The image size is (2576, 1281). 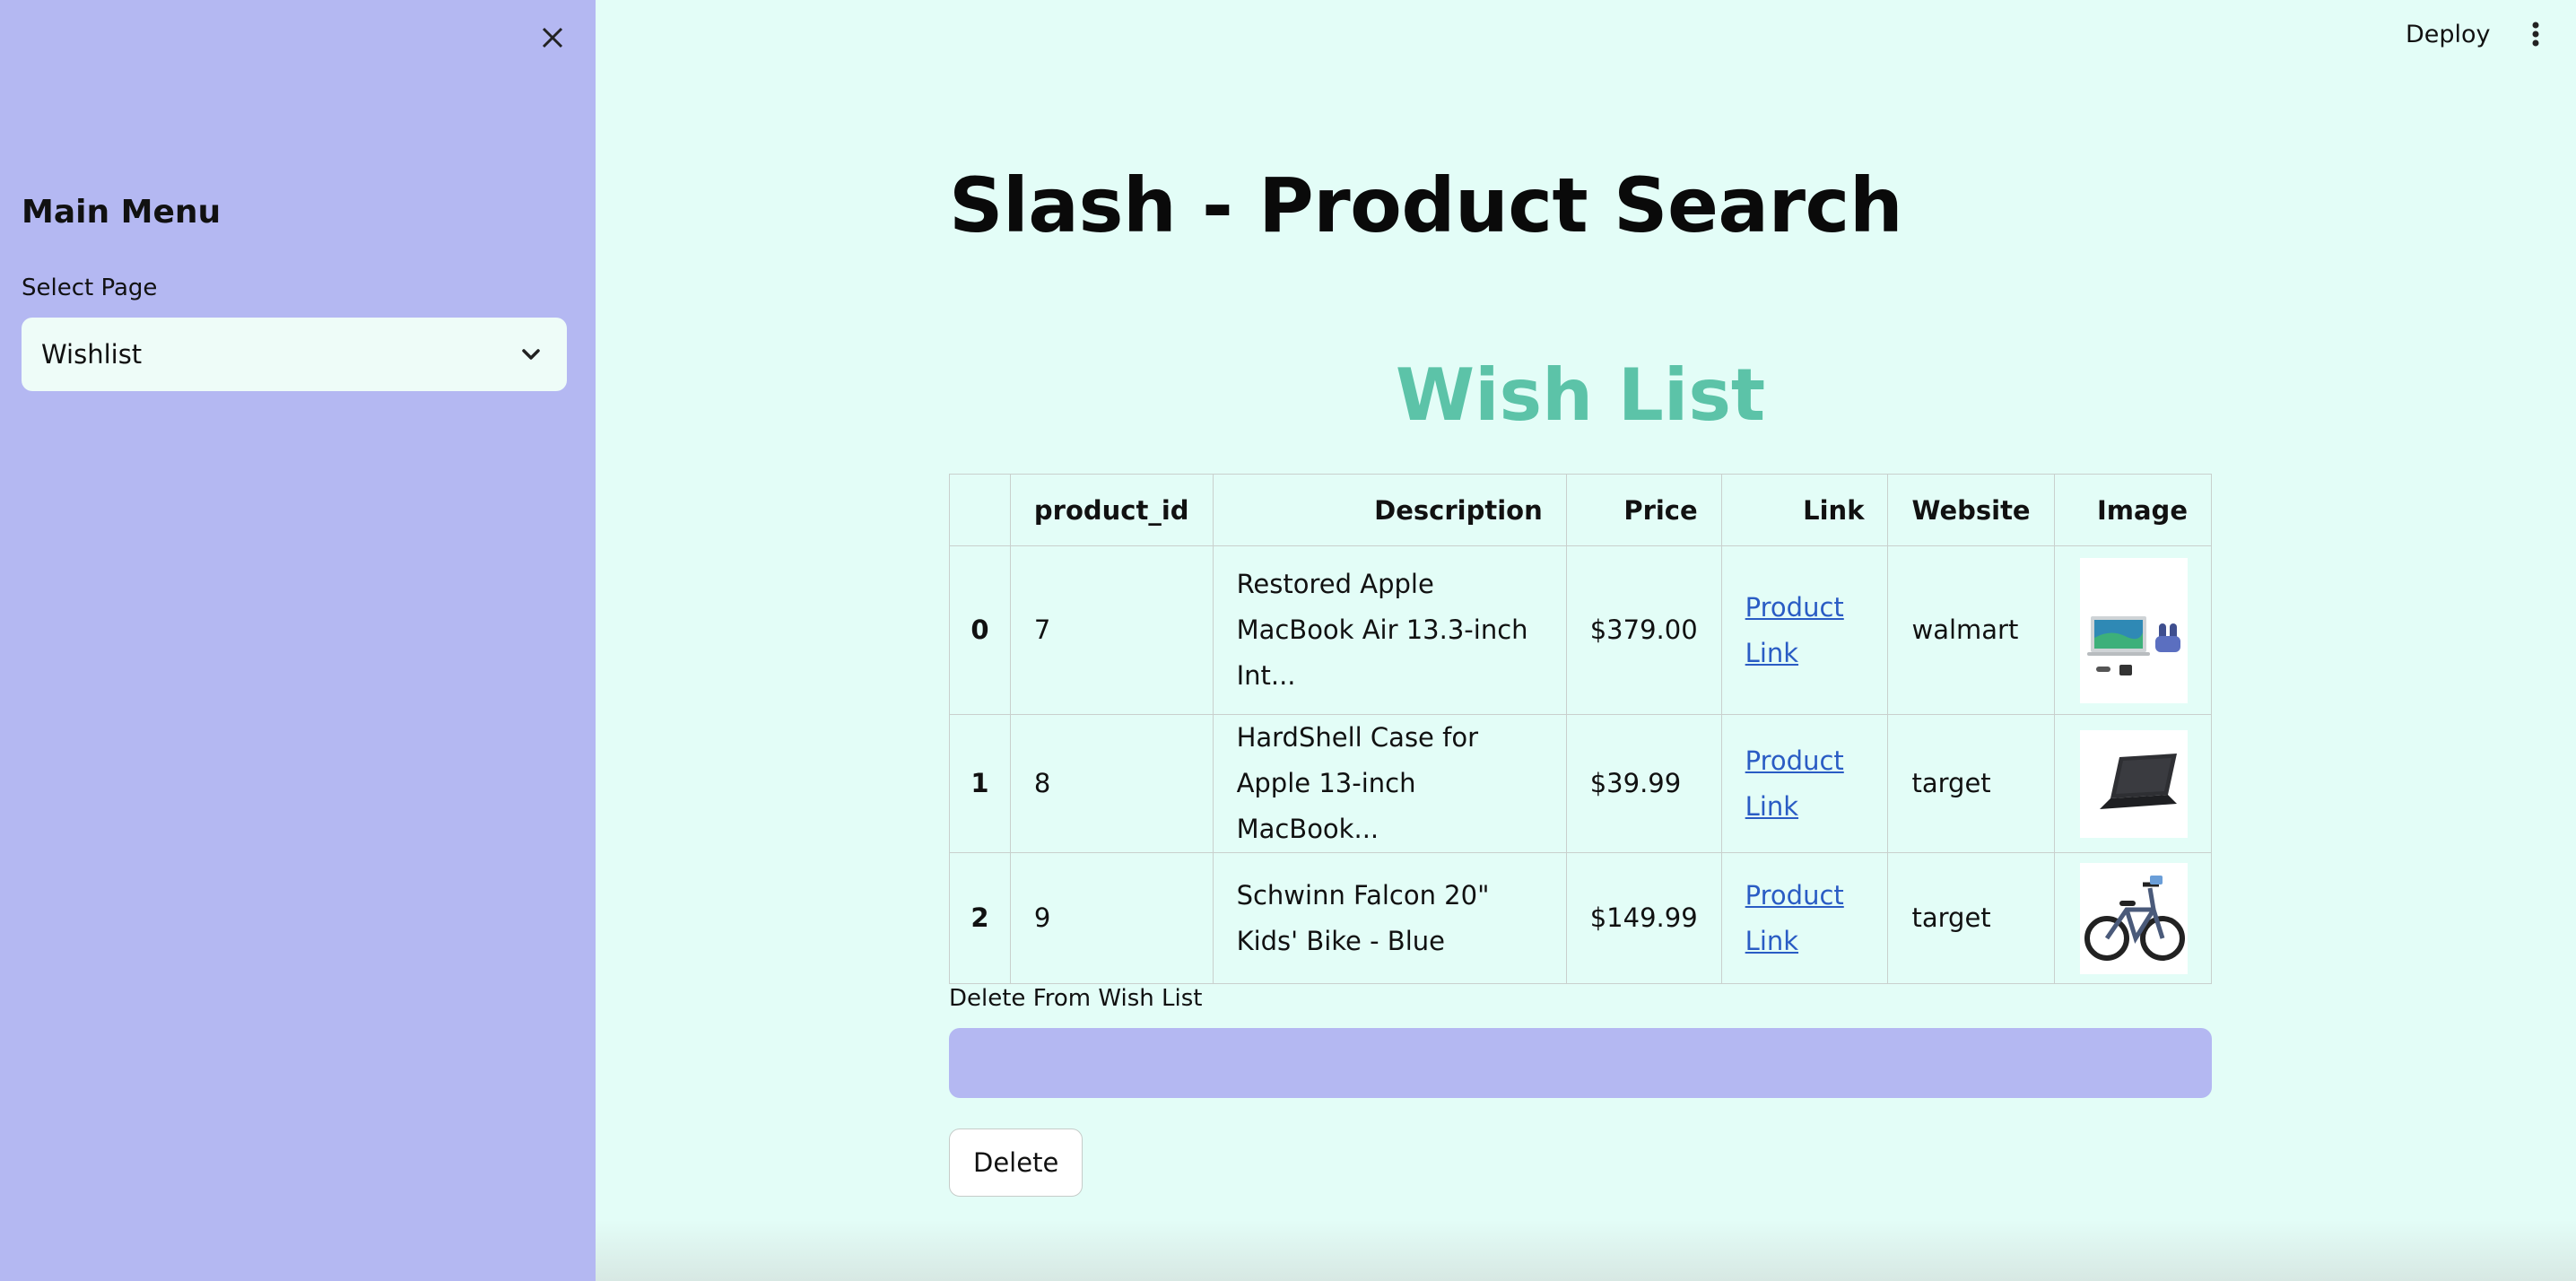 I want to click on close-sidebar-button, so click(x=552, y=38).